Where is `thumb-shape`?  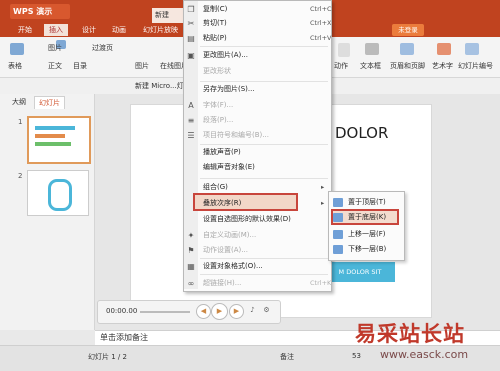 thumb-shape is located at coordinates (60, 195).